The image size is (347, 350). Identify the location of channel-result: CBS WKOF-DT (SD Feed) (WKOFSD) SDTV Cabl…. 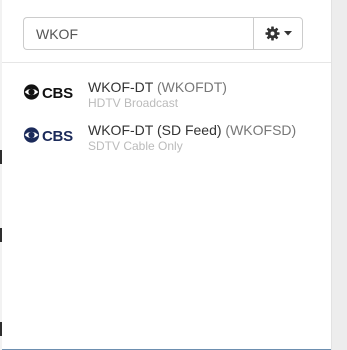
(173, 139).